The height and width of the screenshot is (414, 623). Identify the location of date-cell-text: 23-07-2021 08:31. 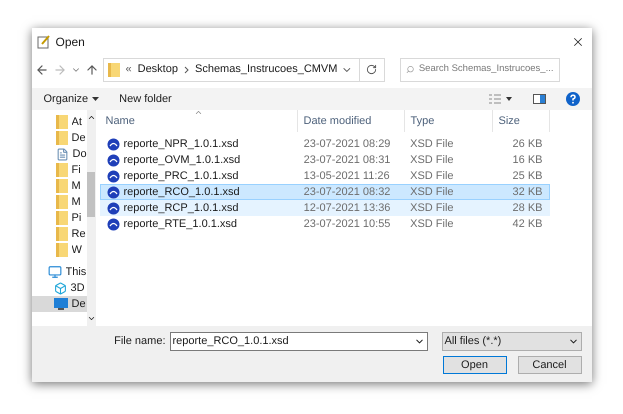
(347, 160).